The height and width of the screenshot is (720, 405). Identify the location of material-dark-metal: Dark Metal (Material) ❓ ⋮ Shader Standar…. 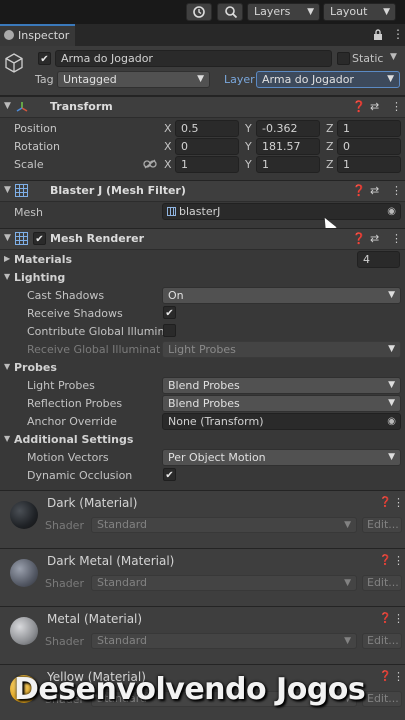
(202, 577).